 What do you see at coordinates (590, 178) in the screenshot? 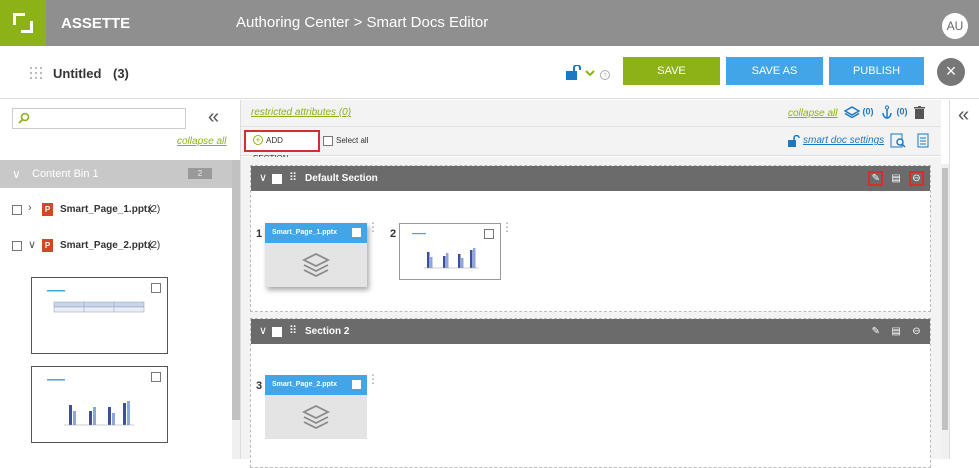
I see `section-header: ∨ ⠿ Default Section ✎ ▤ ⊖` at bounding box center [590, 178].